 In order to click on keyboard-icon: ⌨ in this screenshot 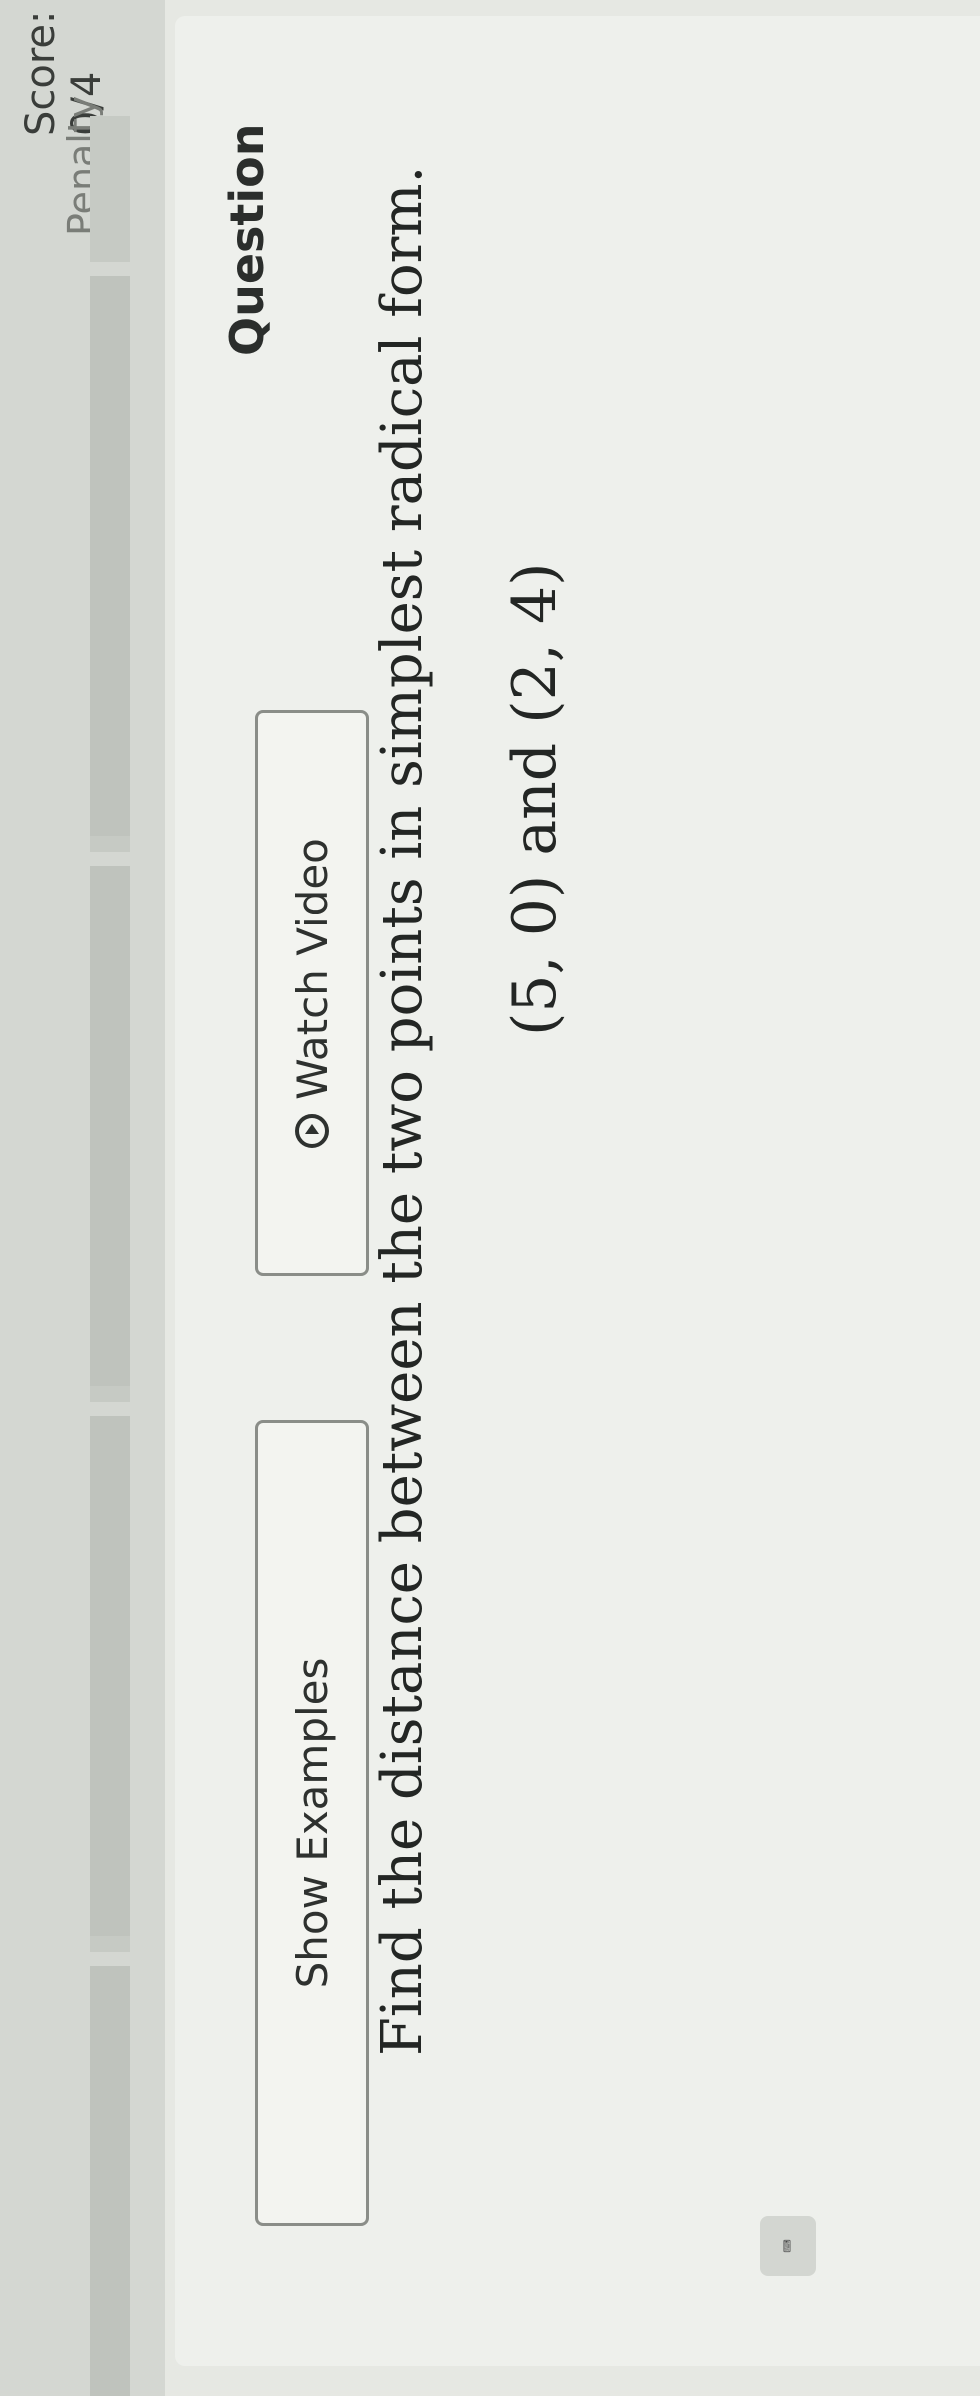, I will do `click(788, 2246)`.